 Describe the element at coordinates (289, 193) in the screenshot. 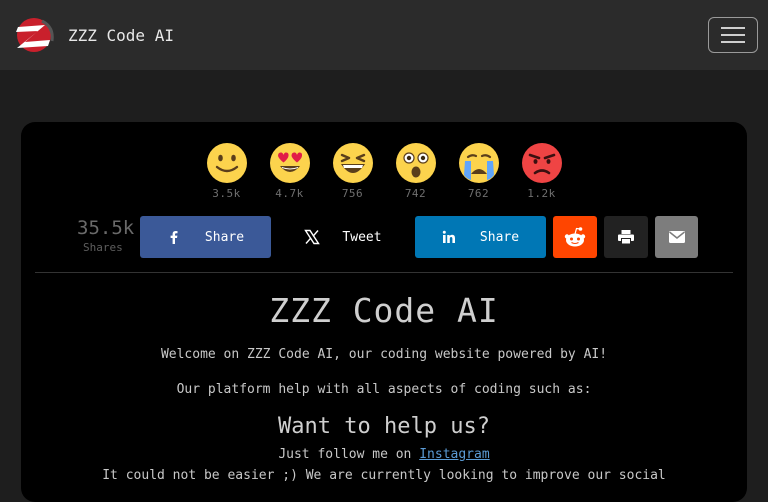

I see `reaction-count: 4.7k` at that location.